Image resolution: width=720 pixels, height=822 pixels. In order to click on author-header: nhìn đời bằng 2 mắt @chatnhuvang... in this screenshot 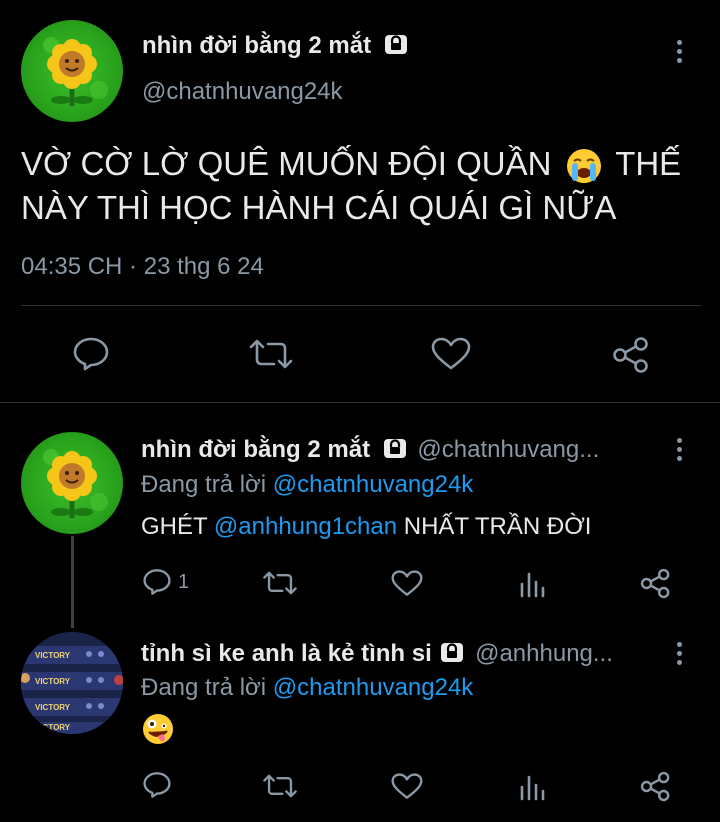, I will do `click(370, 450)`.